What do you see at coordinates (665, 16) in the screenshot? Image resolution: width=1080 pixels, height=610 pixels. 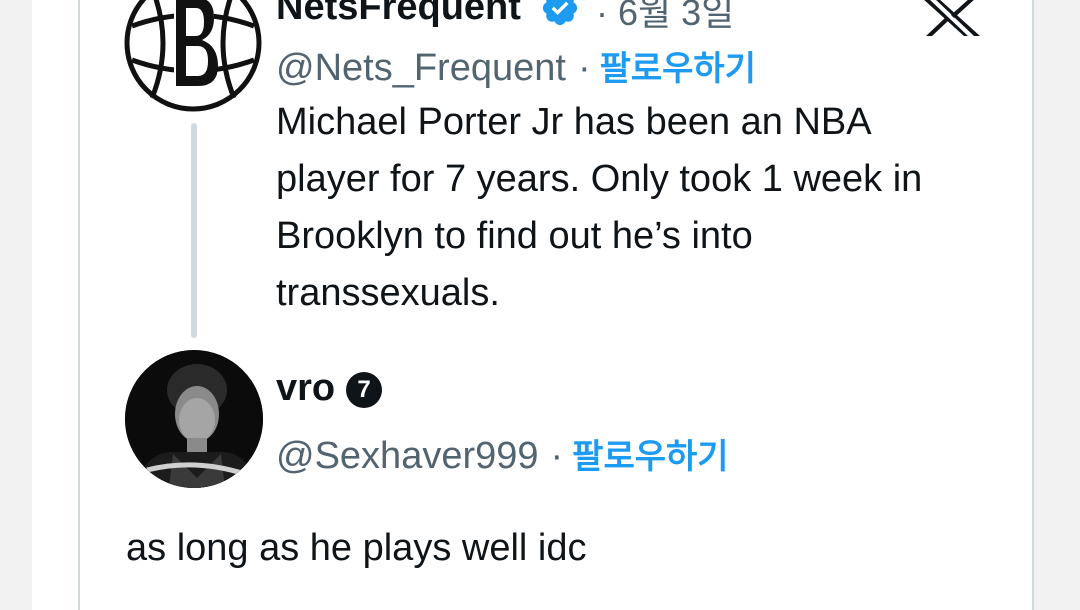 I see `tweet-date: · 6월 3일` at bounding box center [665, 16].